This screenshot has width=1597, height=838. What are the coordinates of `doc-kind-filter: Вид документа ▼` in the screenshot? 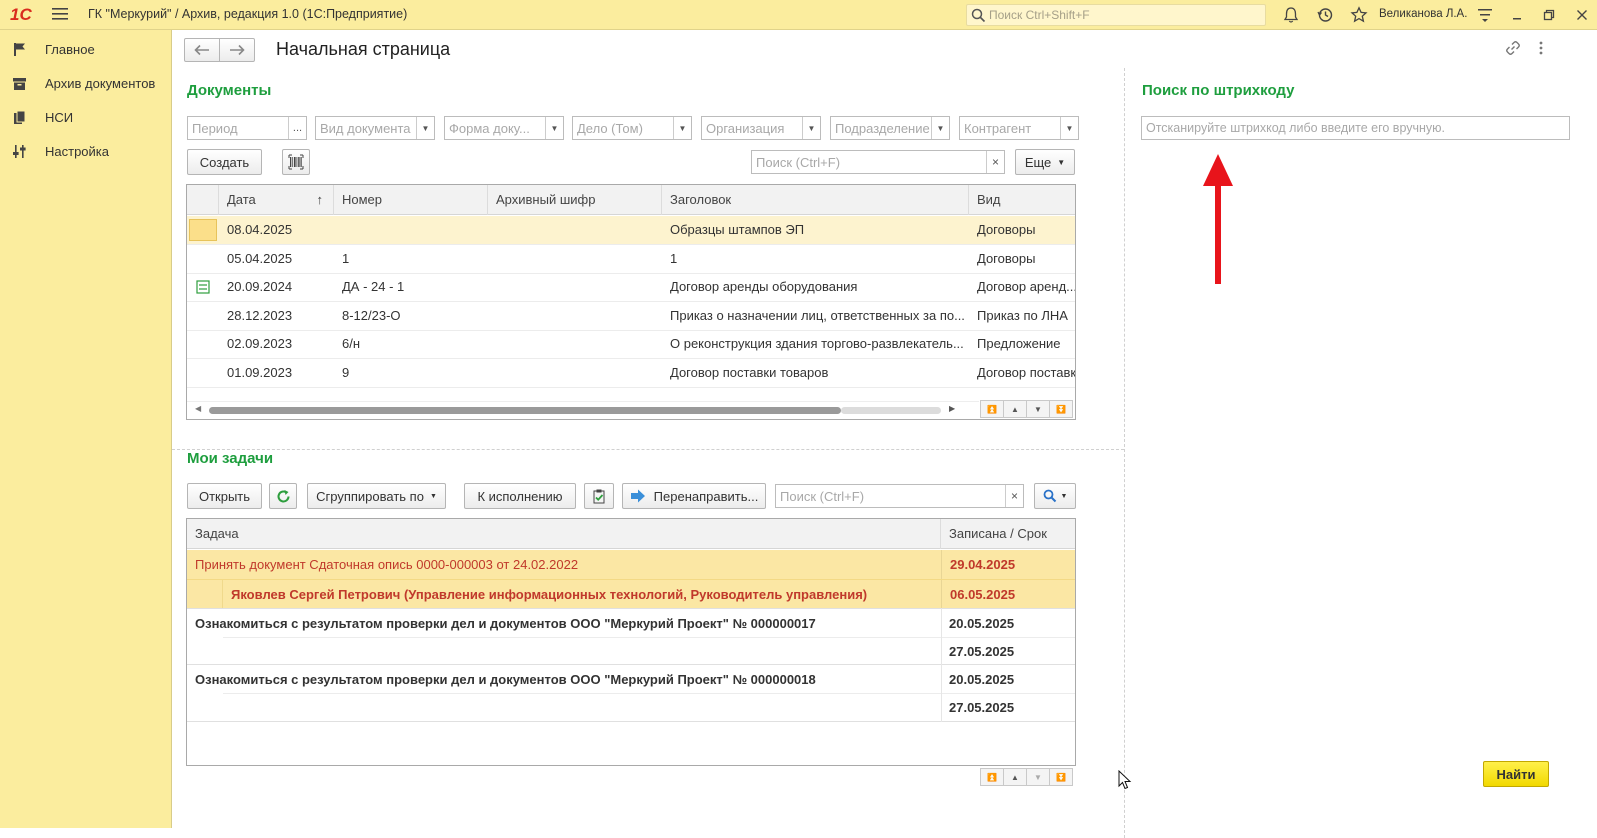 It's located at (375, 128).